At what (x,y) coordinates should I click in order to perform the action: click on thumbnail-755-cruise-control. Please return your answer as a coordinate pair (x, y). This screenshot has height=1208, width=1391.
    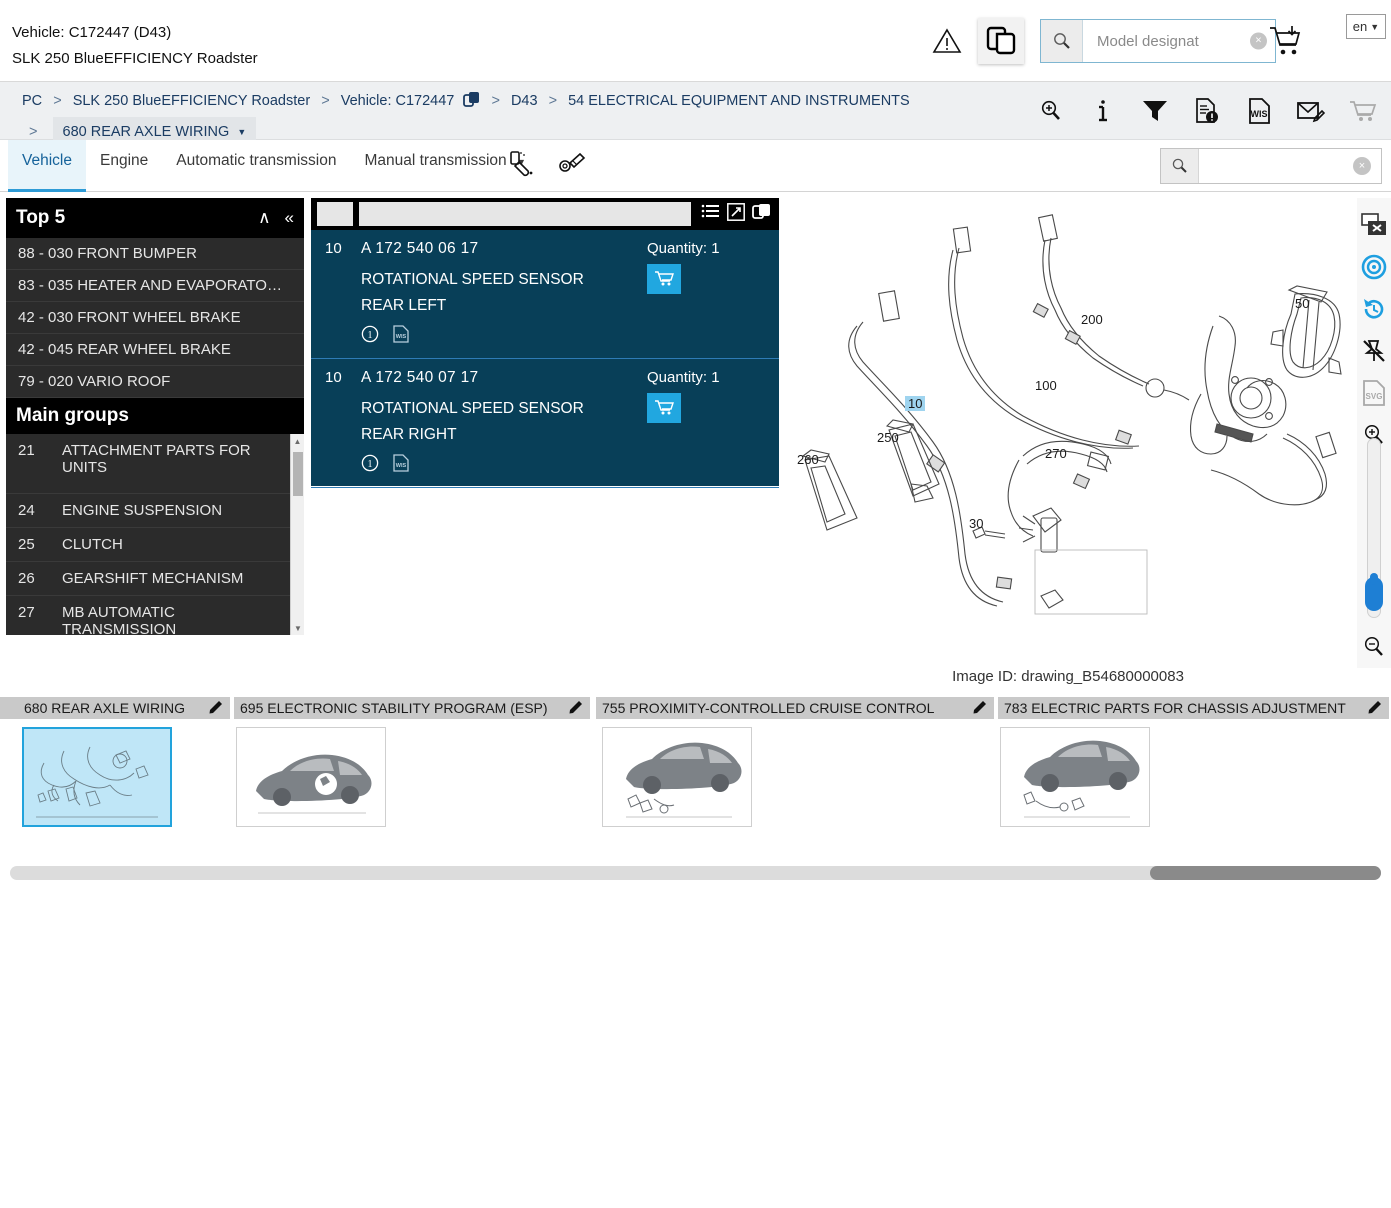
    Looking at the image, I should click on (677, 777).